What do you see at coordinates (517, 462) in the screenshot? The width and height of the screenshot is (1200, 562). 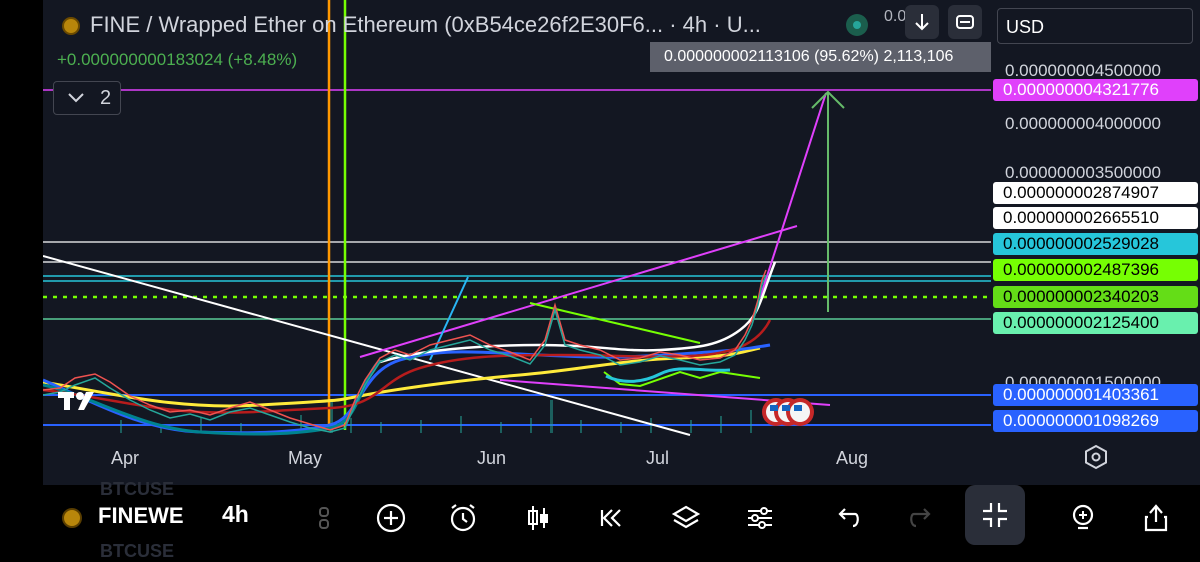 I see `time-axis: Apr May Jun Jul Aug` at bounding box center [517, 462].